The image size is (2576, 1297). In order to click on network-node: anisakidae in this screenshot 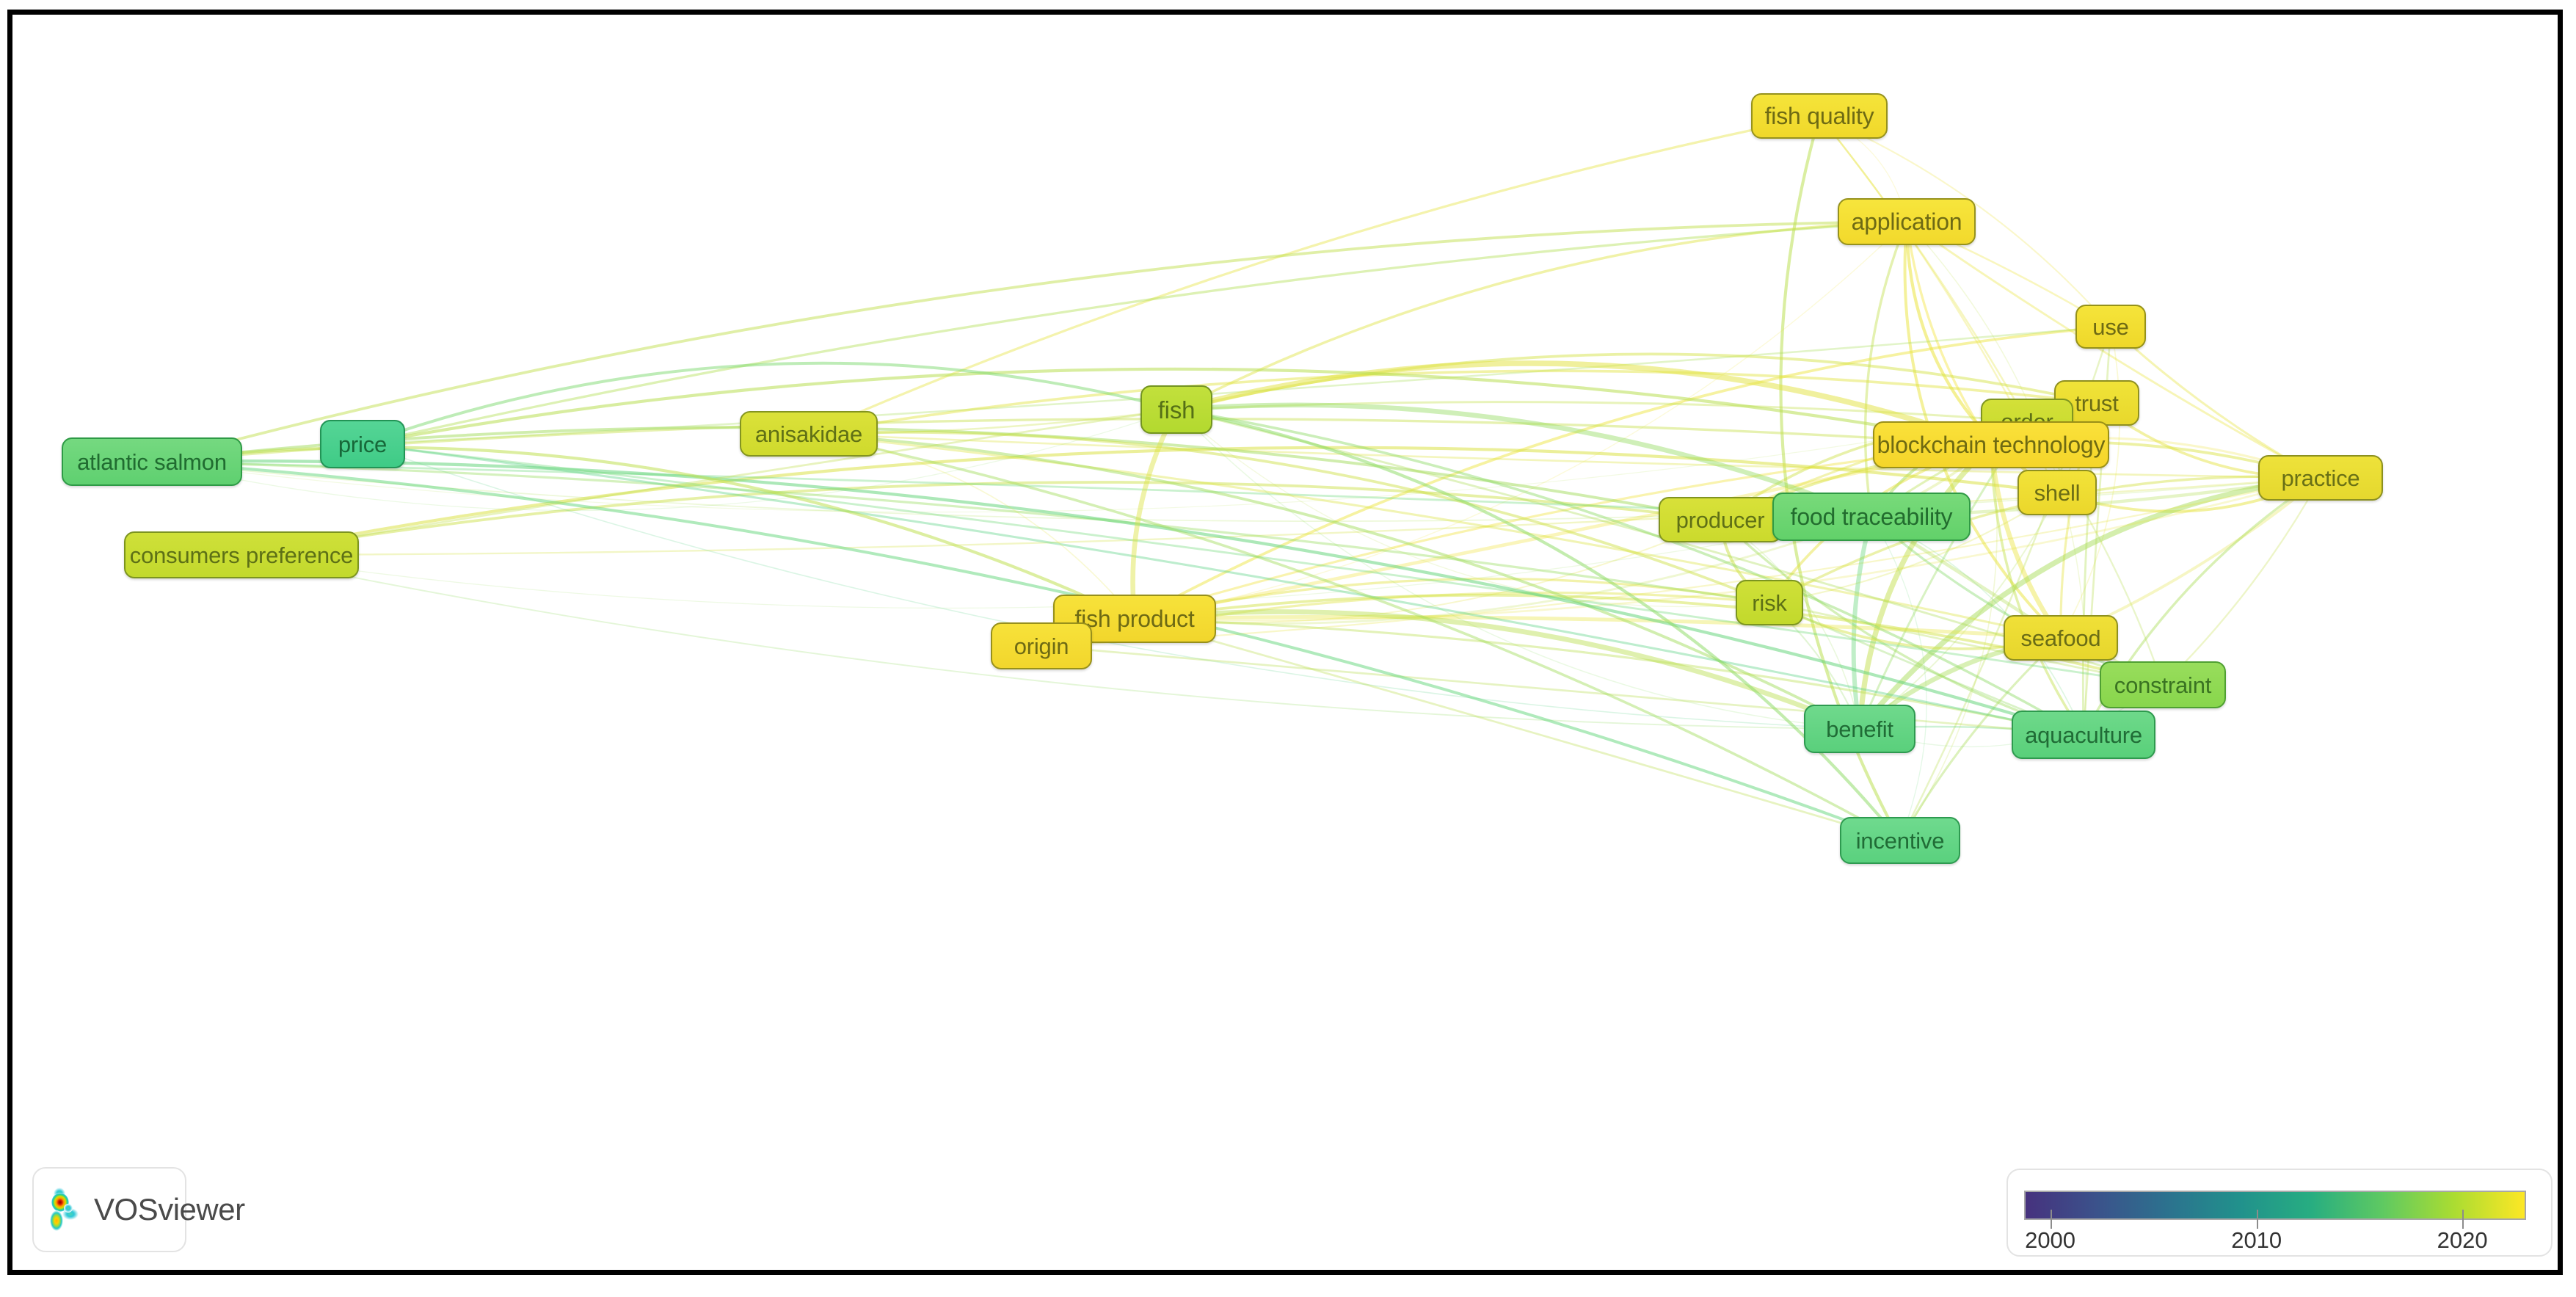, I will do `click(809, 434)`.